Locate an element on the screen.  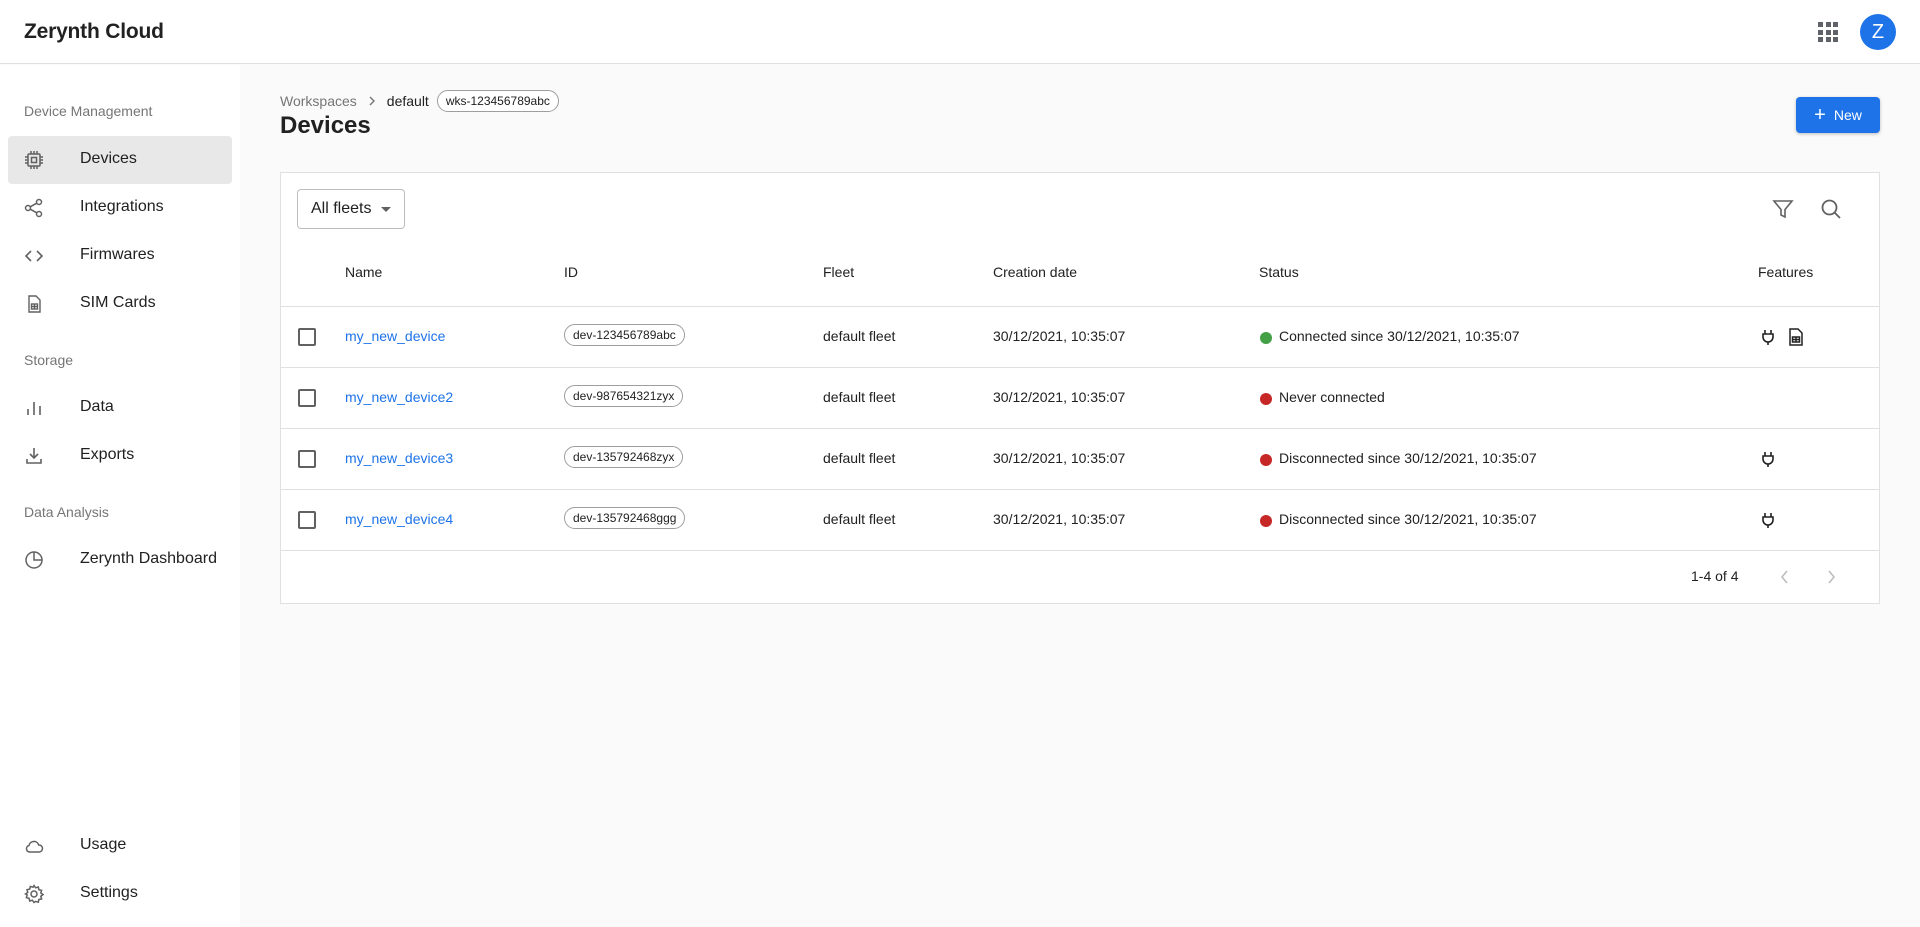
chevron-right-icon is located at coordinates (372, 101).